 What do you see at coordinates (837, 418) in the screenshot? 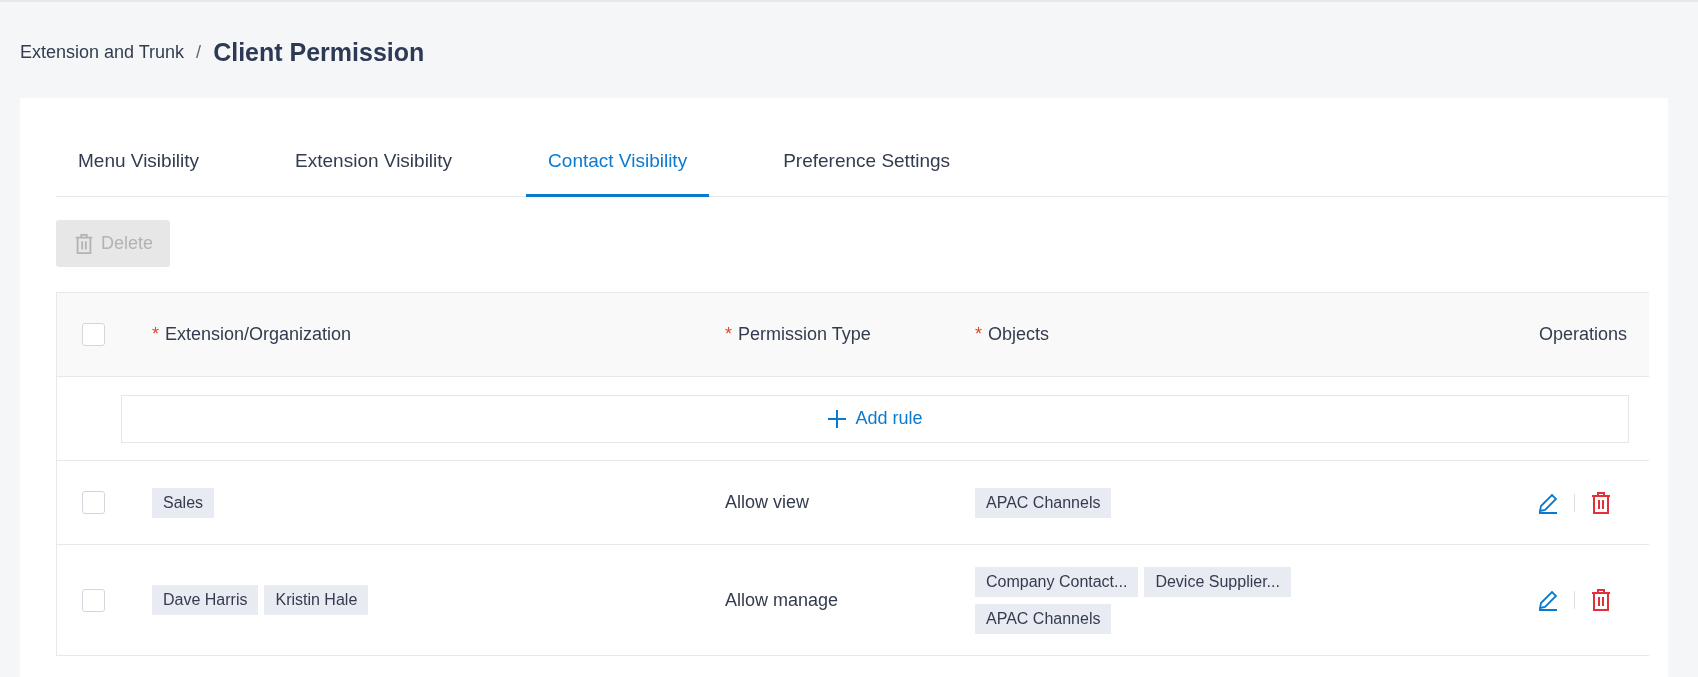
I see `plus-icon` at bounding box center [837, 418].